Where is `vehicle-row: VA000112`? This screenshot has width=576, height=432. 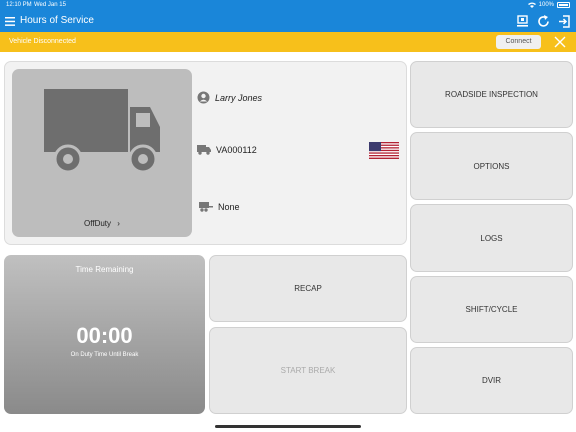
vehicle-row: VA000112 is located at coordinates (227, 150).